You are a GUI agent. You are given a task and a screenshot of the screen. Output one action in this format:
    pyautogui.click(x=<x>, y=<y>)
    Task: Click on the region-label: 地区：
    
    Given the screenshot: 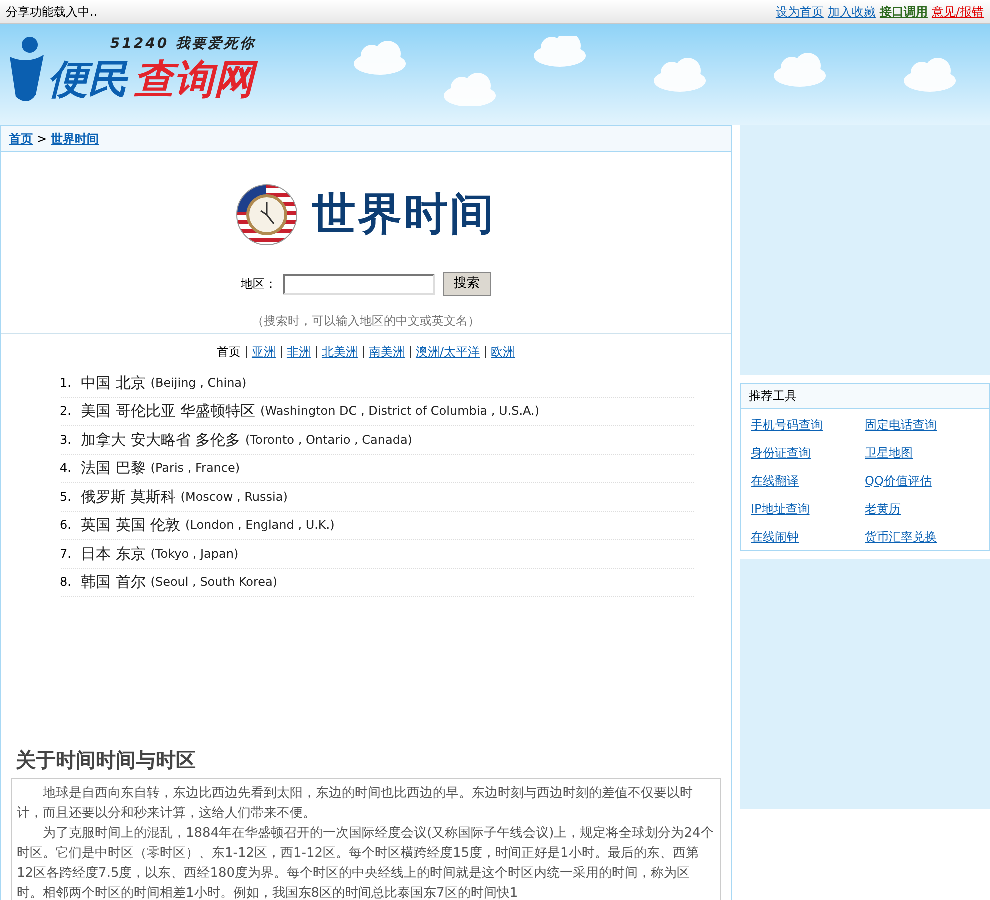 What is the action you would take?
    pyautogui.click(x=259, y=284)
    